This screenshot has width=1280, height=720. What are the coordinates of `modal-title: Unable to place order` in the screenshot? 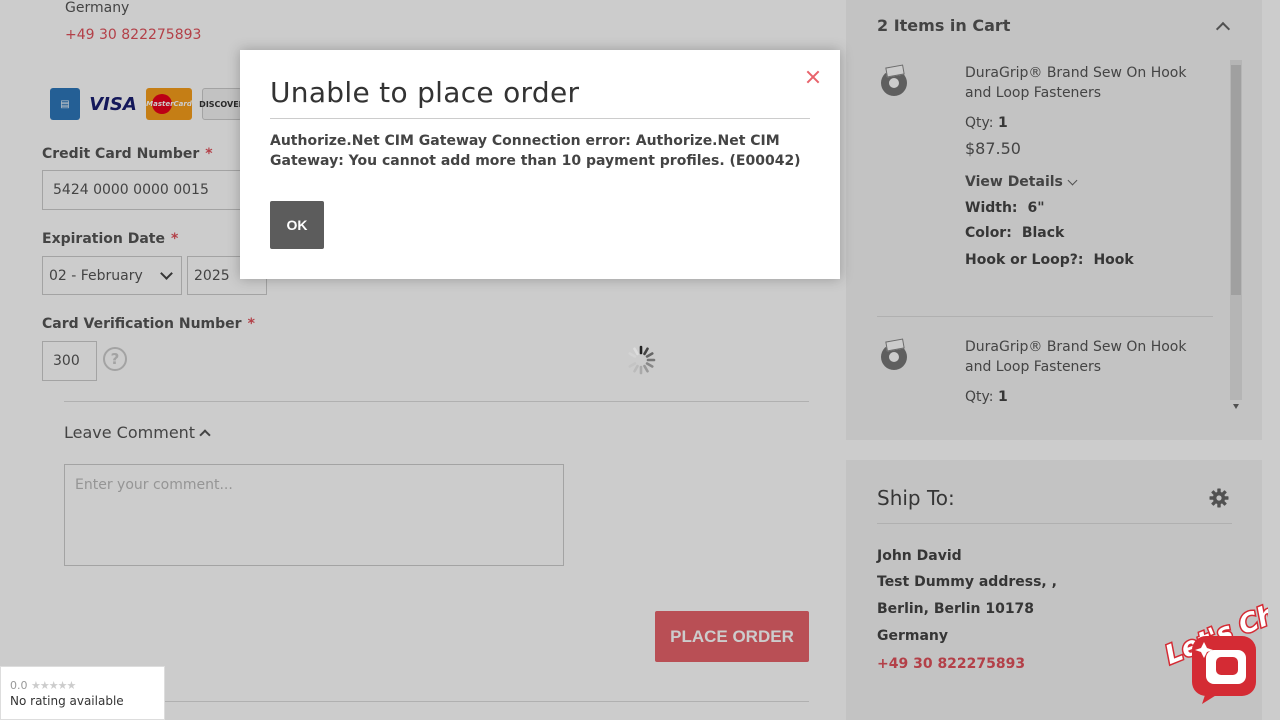 It's located at (425, 92).